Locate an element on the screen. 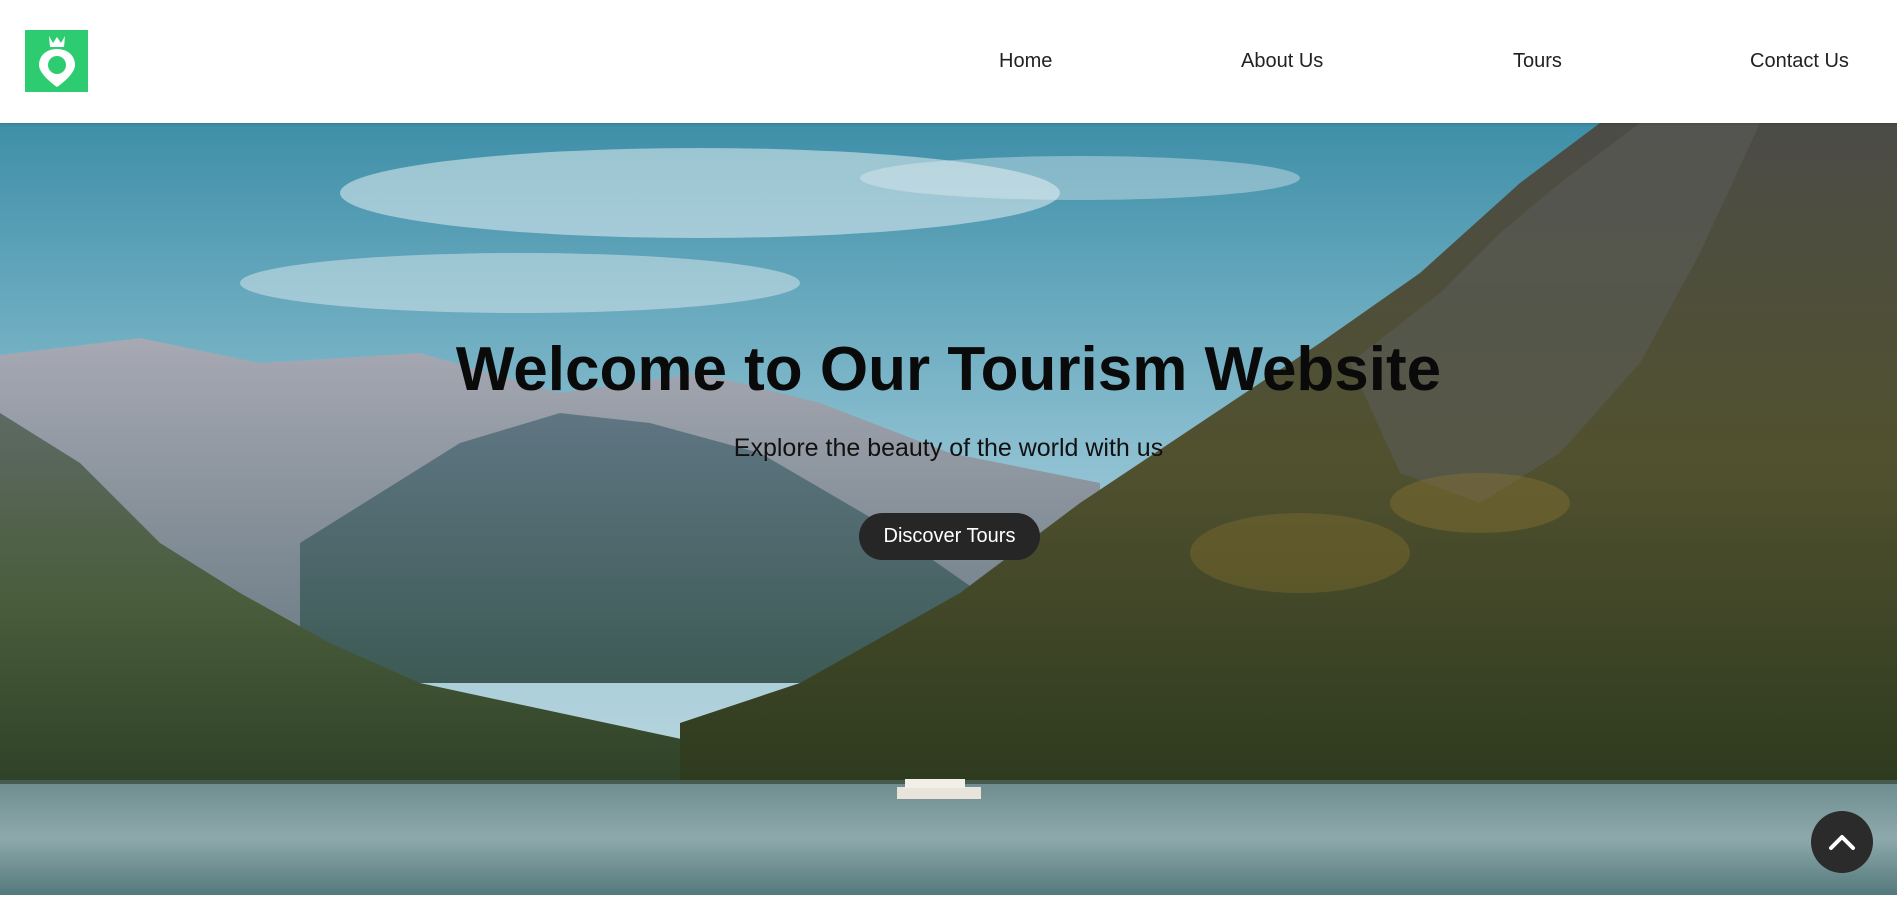  back-to-top-button is located at coordinates (1842, 842).